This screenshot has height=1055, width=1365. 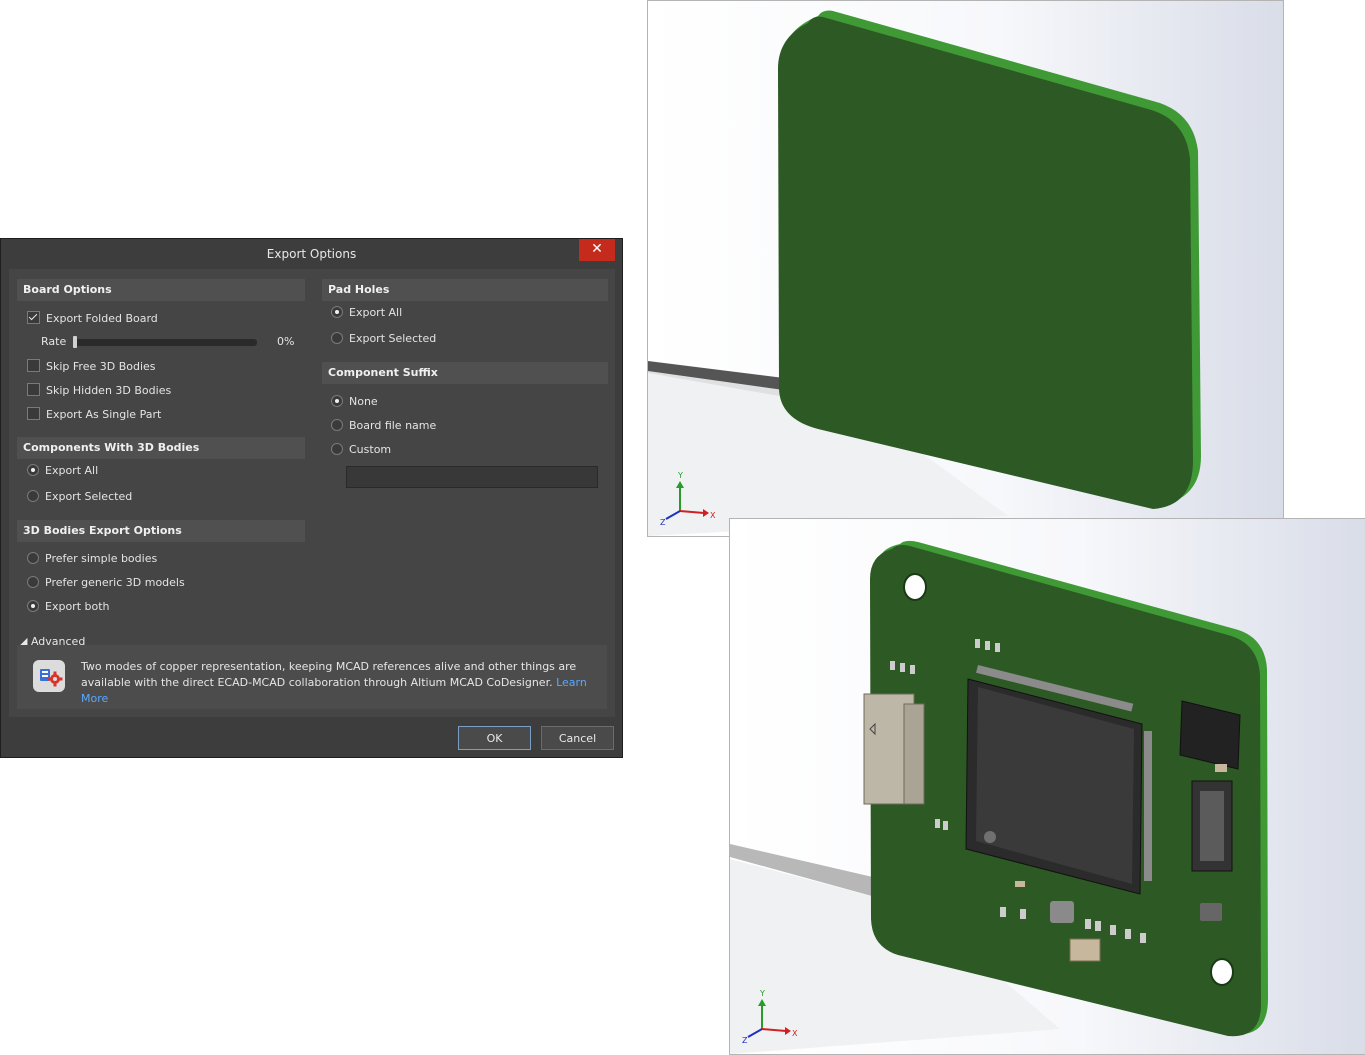 What do you see at coordinates (33, 317) in the screenshot?
I see `checkbox-checked-icon` at bounding box center [33, 317].